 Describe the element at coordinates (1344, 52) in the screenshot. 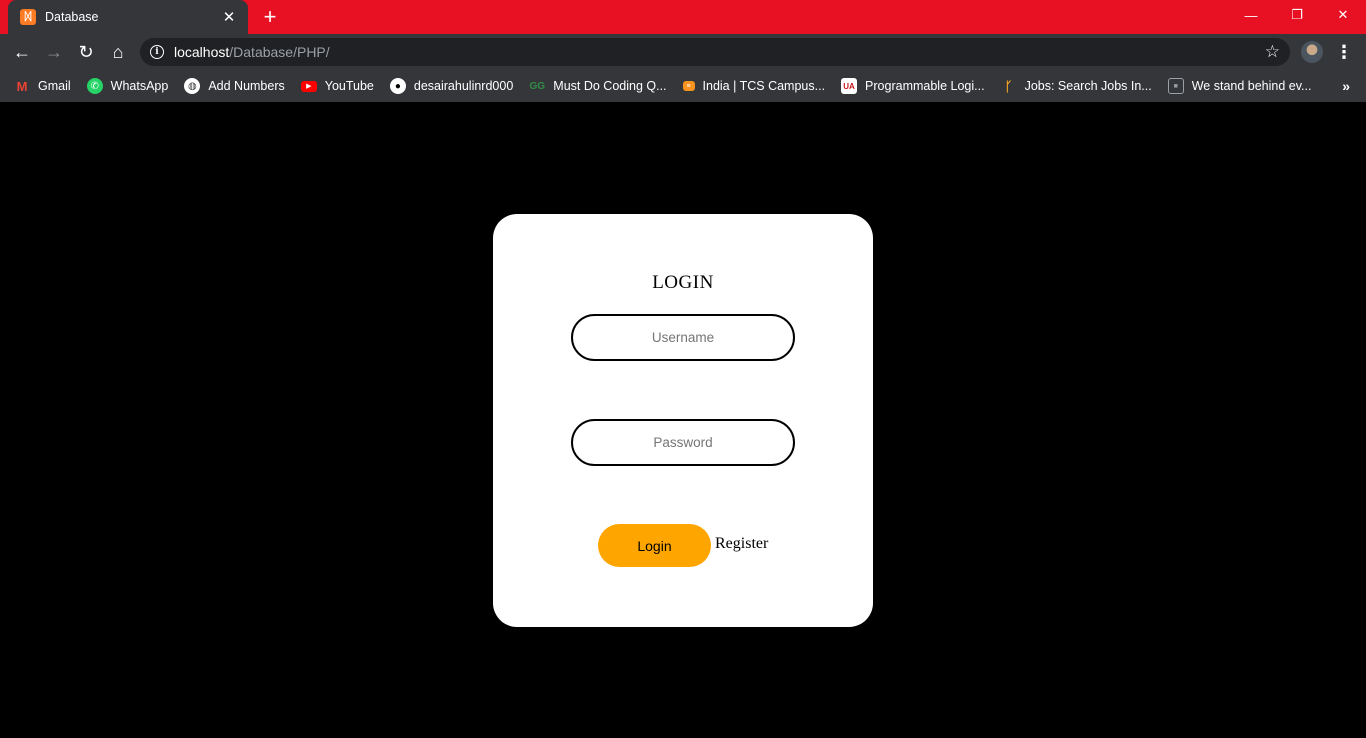

I see `kebab-menu-icon: ⋮` at that location.